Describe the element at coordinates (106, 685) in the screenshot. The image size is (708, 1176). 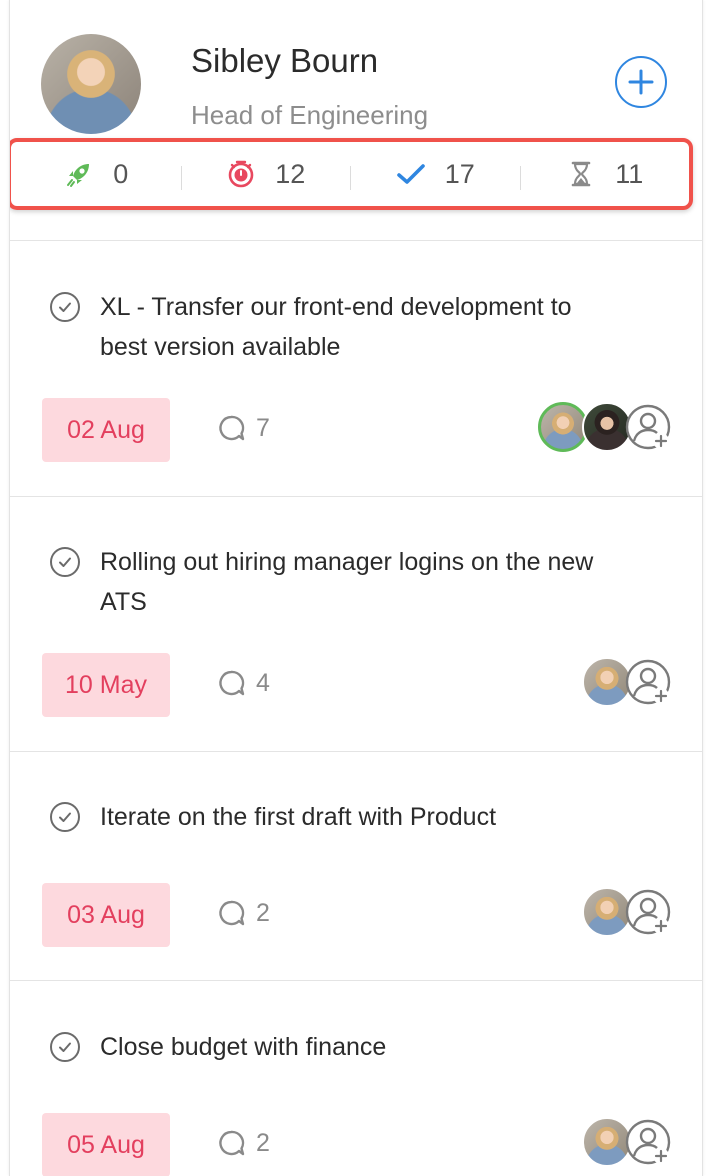
I see `due-date-badge: 10 May` at that location.